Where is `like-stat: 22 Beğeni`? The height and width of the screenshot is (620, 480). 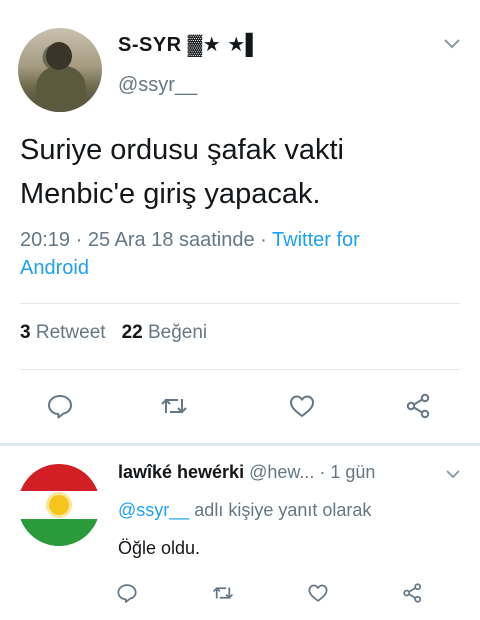
like-stat: 22 Beğeni is located at coordinates (165, 332).